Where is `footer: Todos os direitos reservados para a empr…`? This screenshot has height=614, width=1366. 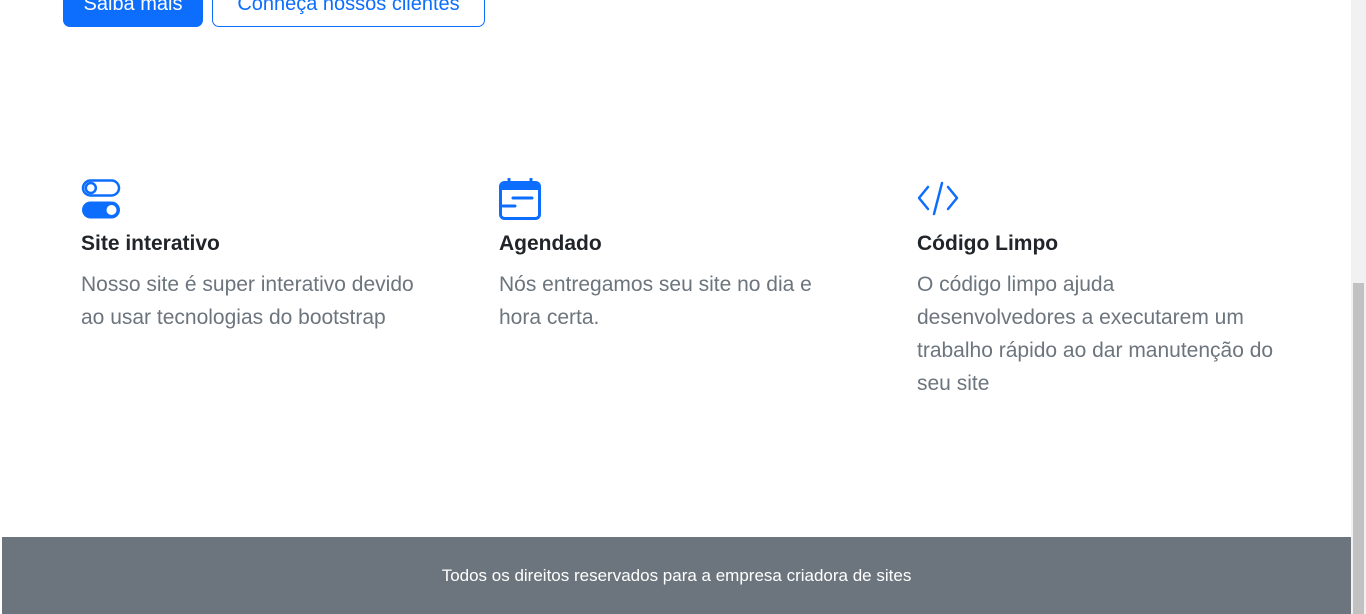 footer: Todos os direitos reservados para a empr… is located at coordinates (676, 575).